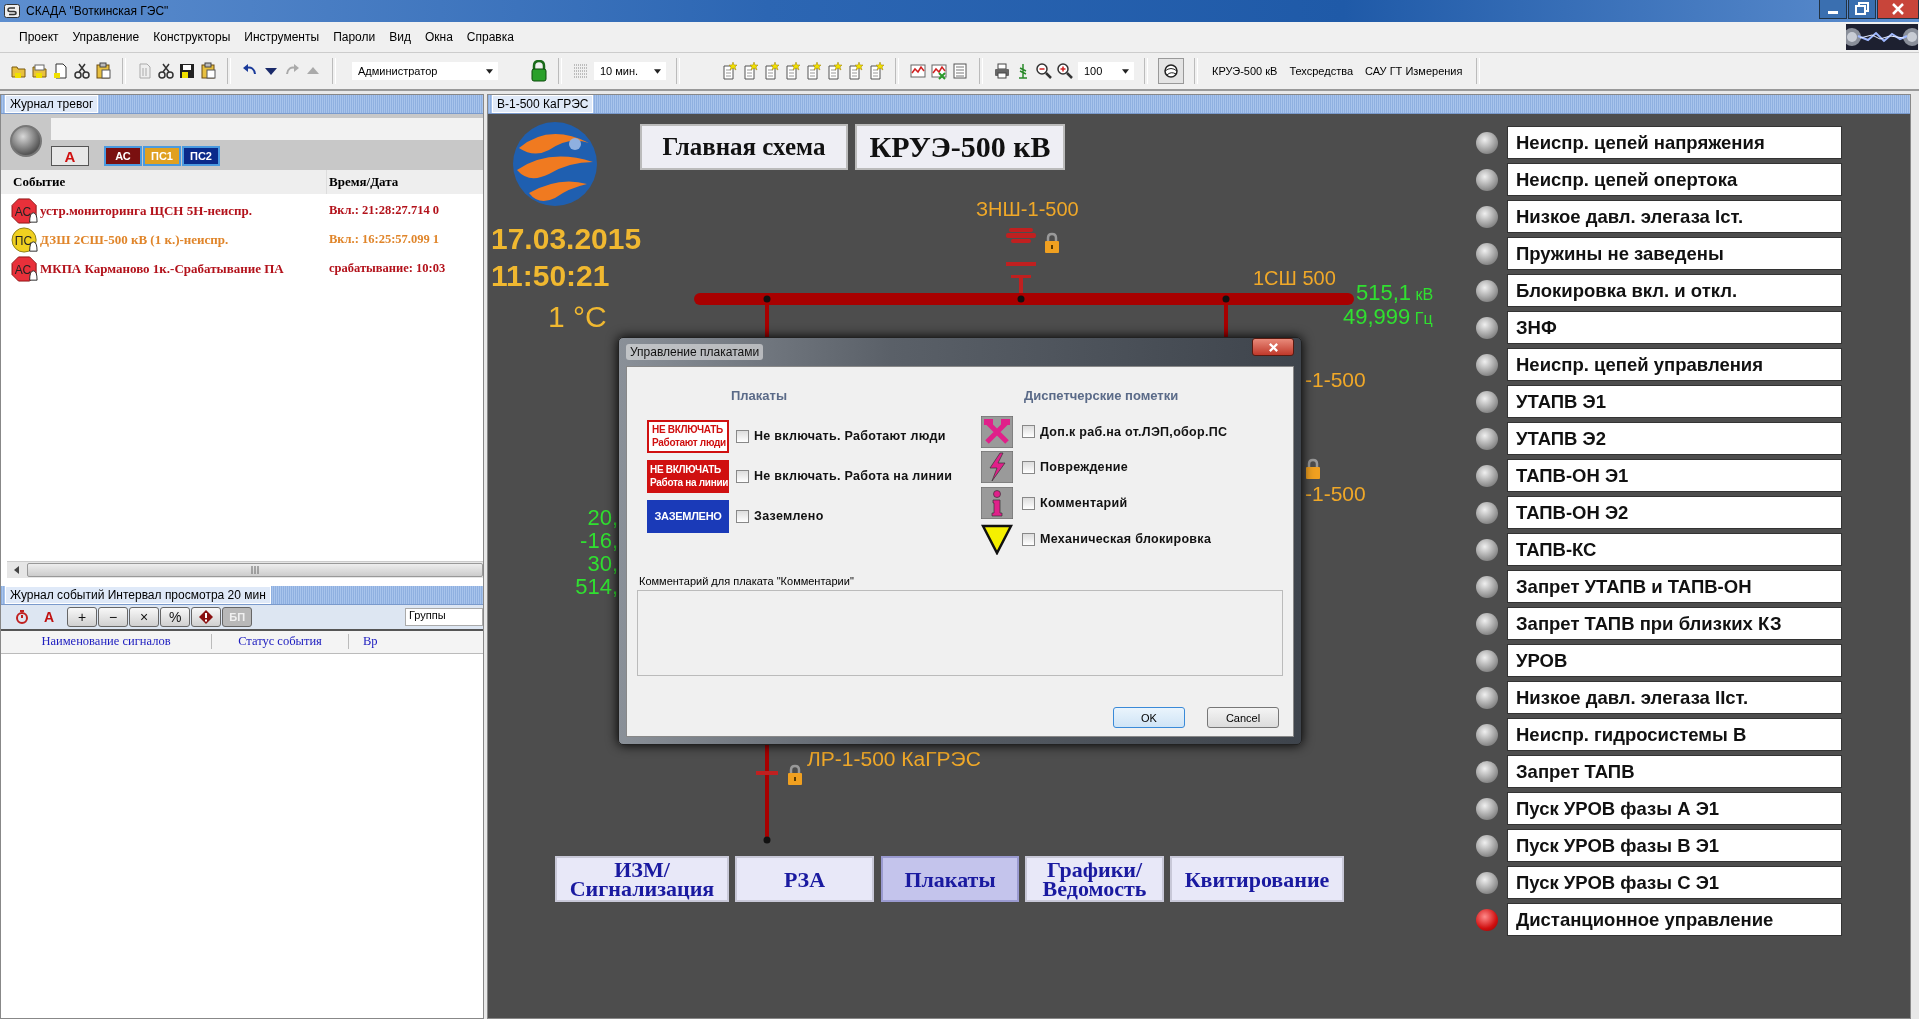 The height and width of the screenshot is (1019, 1919). What do you see at coordinates (1273, 347) in the screenshot?
I see `close-button` at bounding box center [1273, 347].